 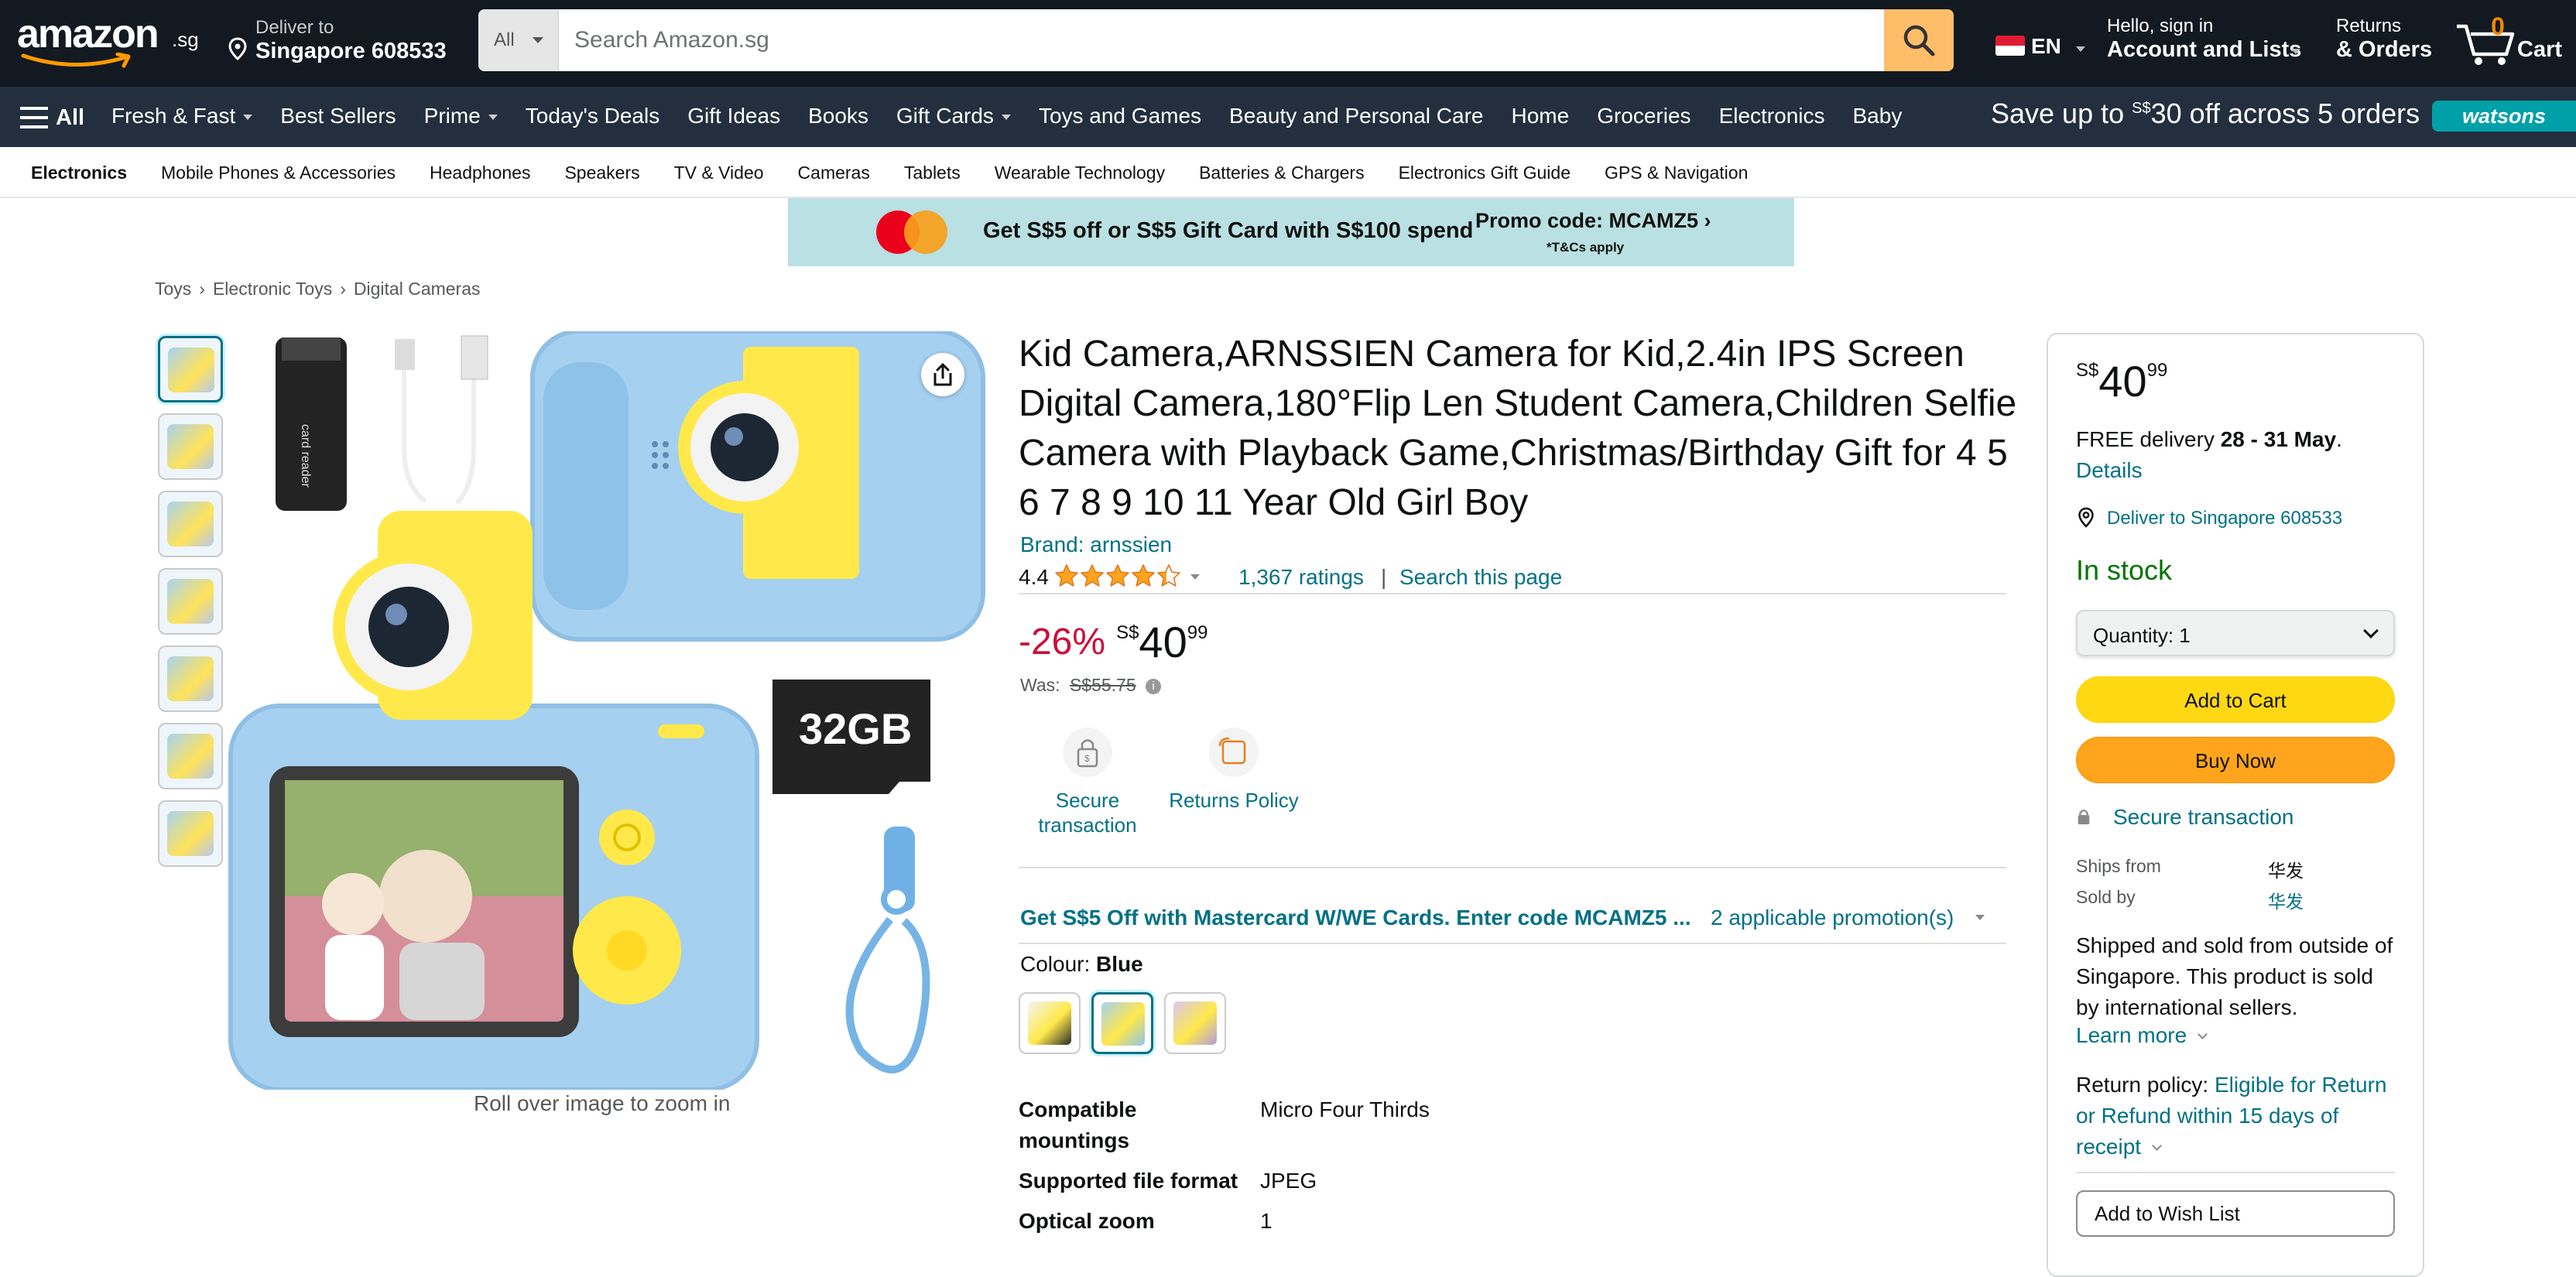 I want to click on subnav-link: Headphones, so click(x=480, y=173).